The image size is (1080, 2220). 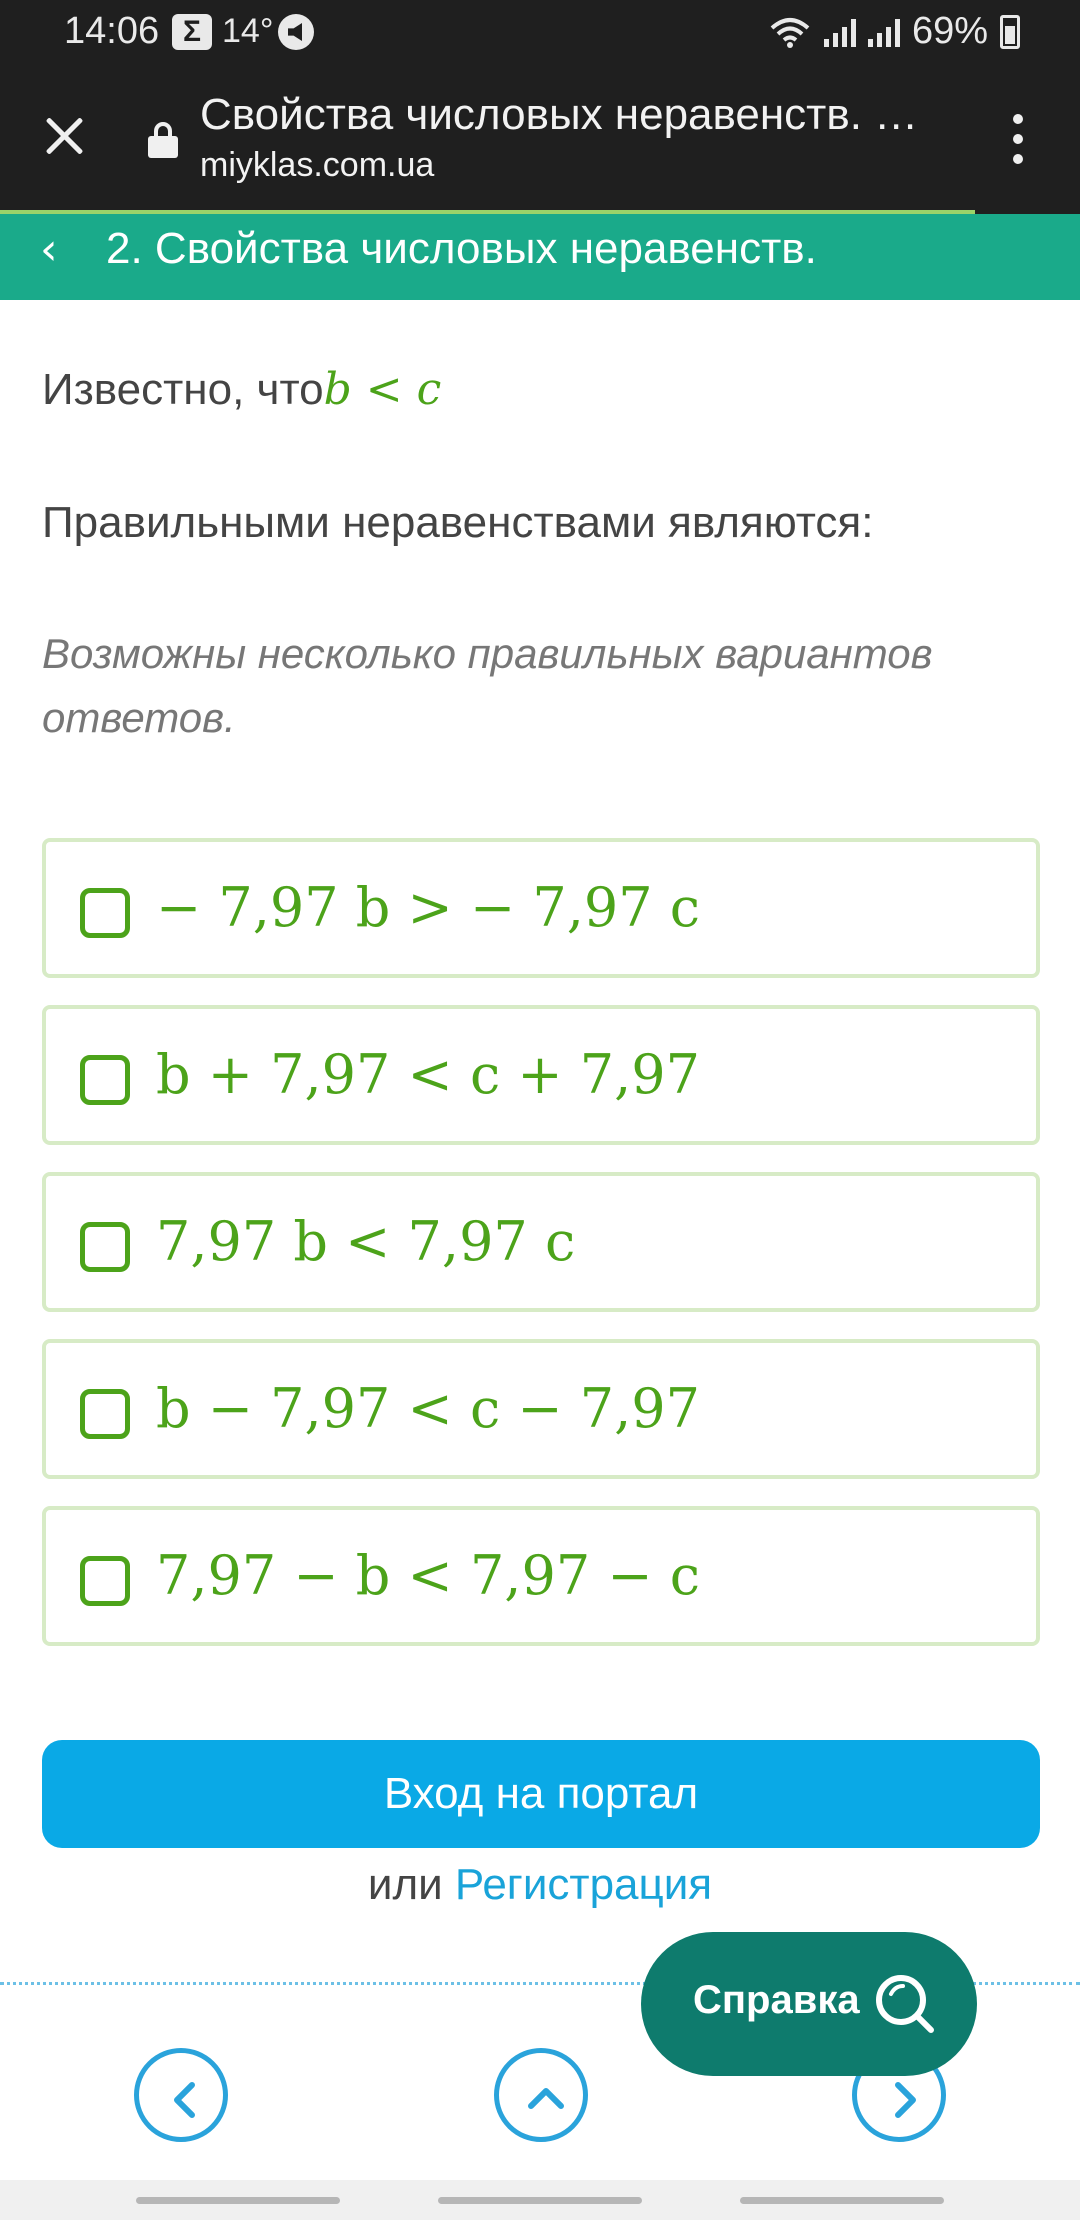 What do you see at coordinates (541, 1794) in the screenshot?
I see `login-button: Вход на портал` at bounding box center [541, 1794].